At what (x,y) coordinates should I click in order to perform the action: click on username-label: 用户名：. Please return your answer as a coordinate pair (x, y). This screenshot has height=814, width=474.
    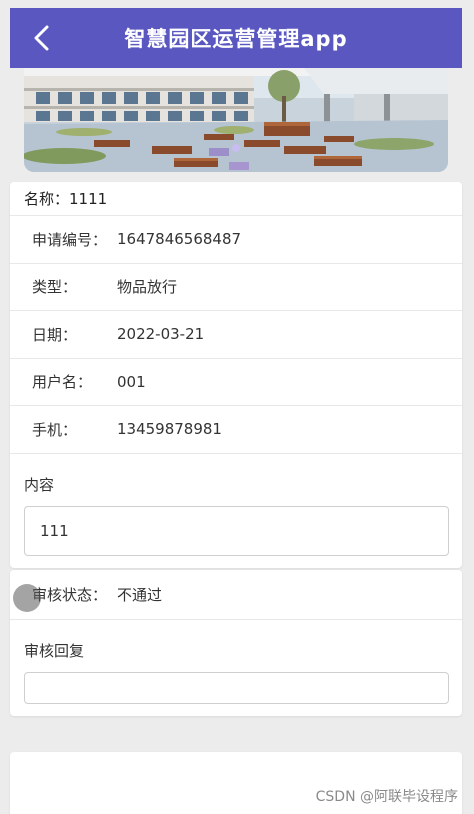
    Looking at the image, I should click on (62, 382).